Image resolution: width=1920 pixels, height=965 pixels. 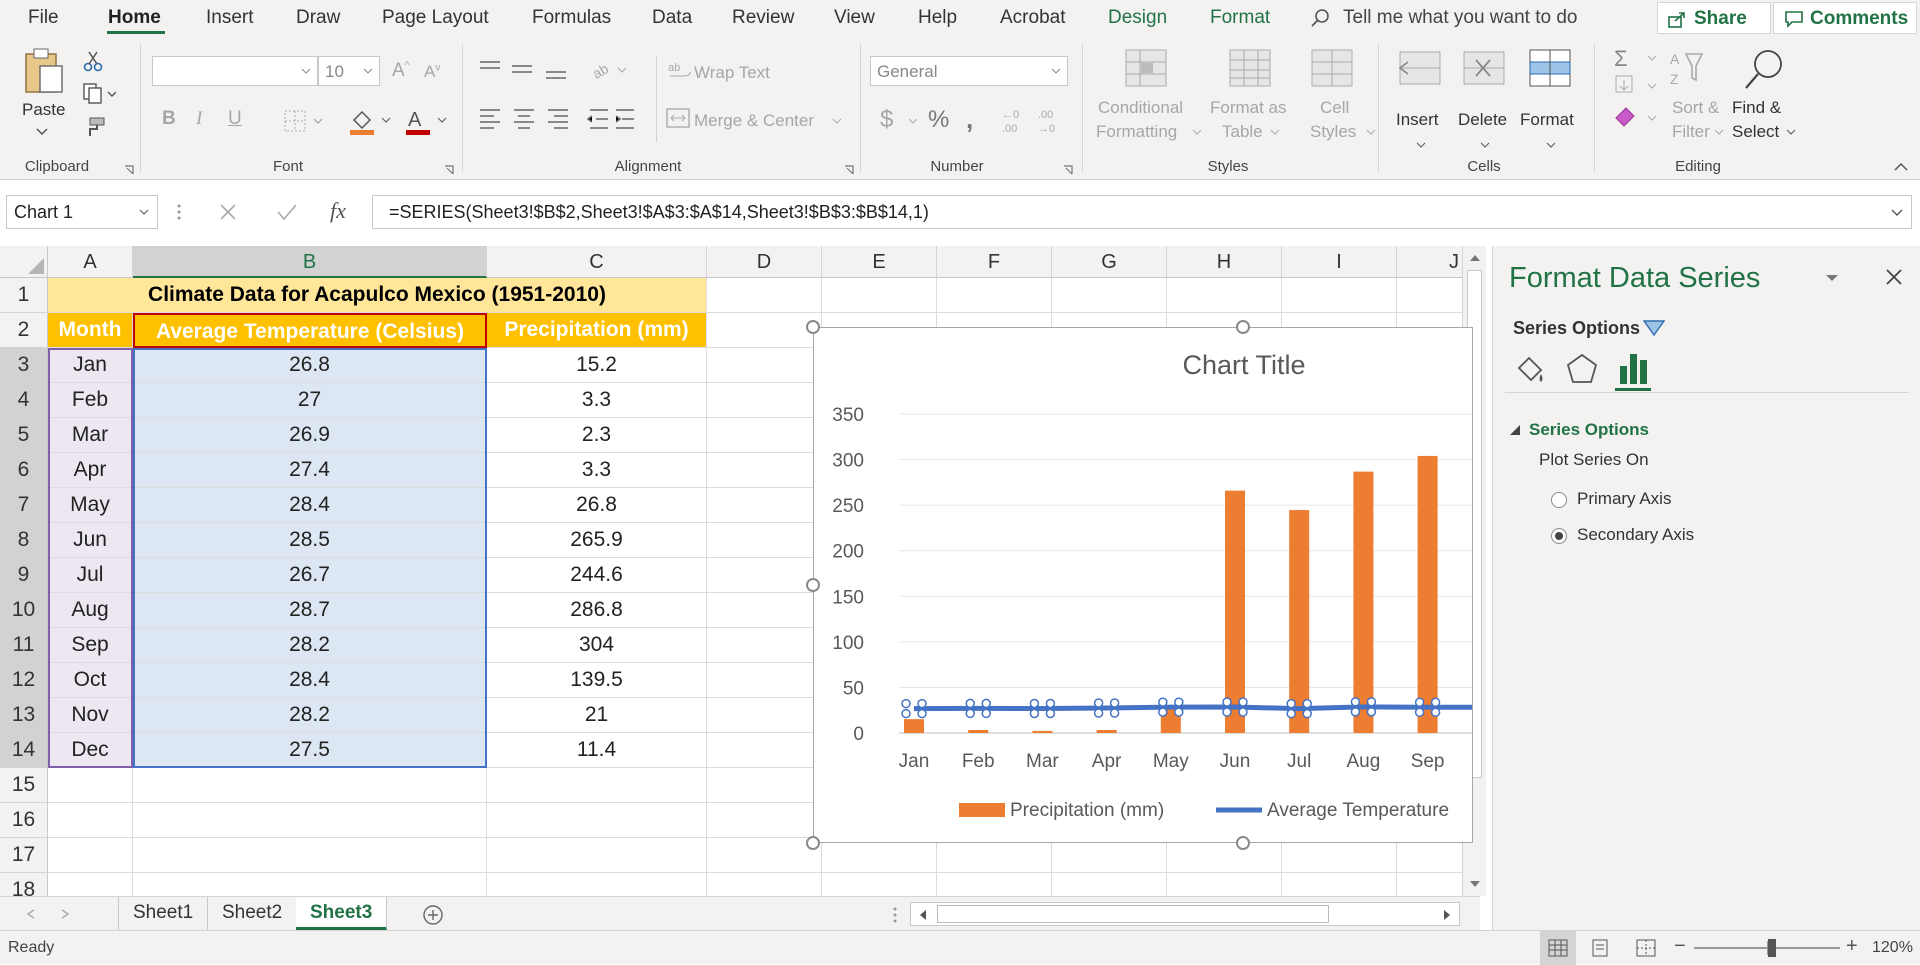 What do you see at coordinates (1714, 18) in the screenshot?
I see `share-button: Share` at bounding box center [1714, 18].